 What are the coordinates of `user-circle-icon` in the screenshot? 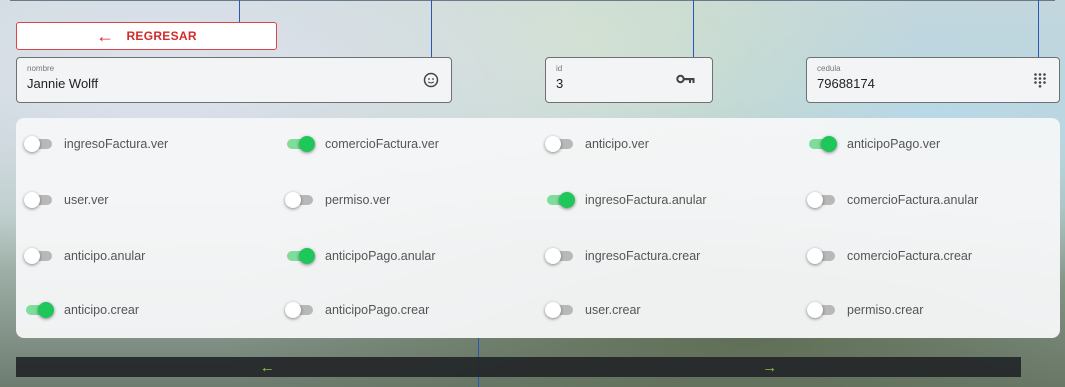 It's located at (431, 82).